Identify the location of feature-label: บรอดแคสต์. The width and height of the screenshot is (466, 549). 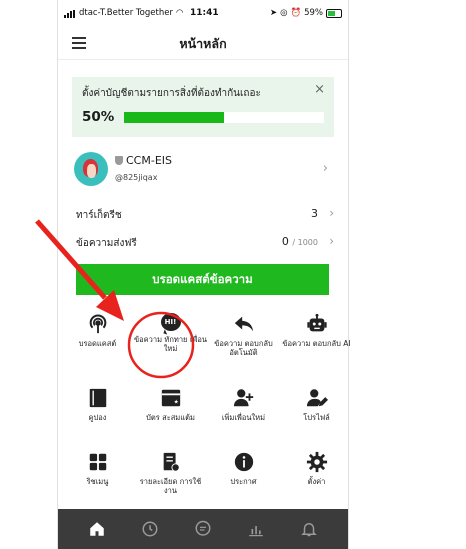
(97, 343).